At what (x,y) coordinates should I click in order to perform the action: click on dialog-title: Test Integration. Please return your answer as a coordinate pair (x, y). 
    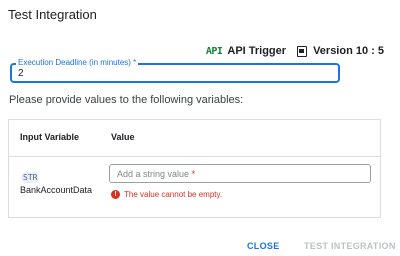
    Looking at the image, I should click on (52, 14).